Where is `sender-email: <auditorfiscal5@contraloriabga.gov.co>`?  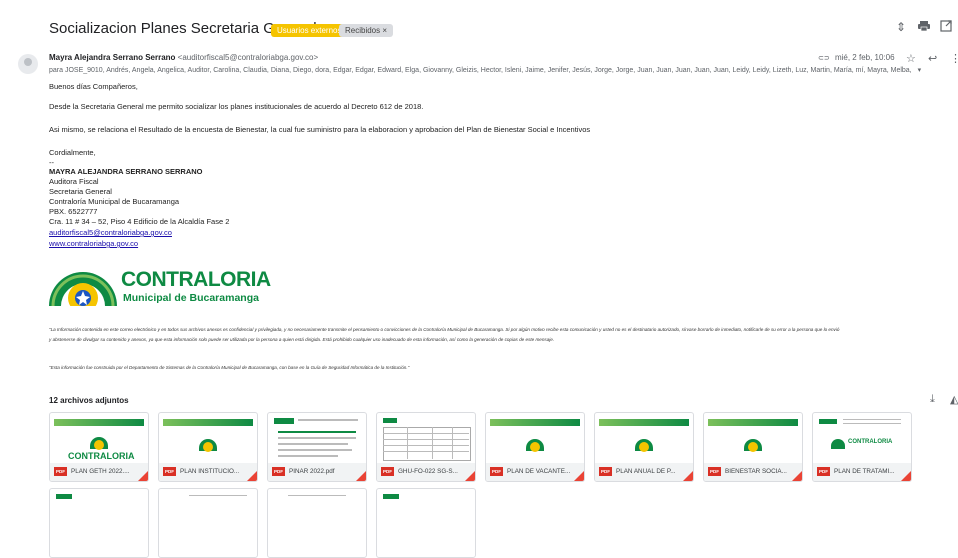
sender-email: <auditorfiscal5@contraloriabga.gov.co> is located at coordinates (248, 57).